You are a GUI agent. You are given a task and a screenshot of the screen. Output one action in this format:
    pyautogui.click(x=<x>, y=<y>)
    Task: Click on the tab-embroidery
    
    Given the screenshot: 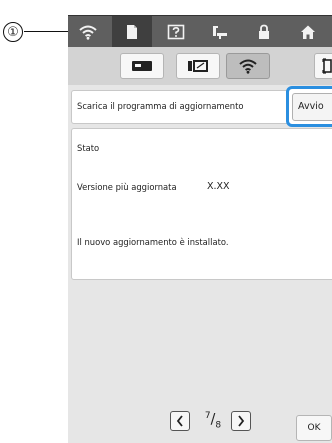 What is the action you would take?
    pyautogui.click(x=198, y=66)
    